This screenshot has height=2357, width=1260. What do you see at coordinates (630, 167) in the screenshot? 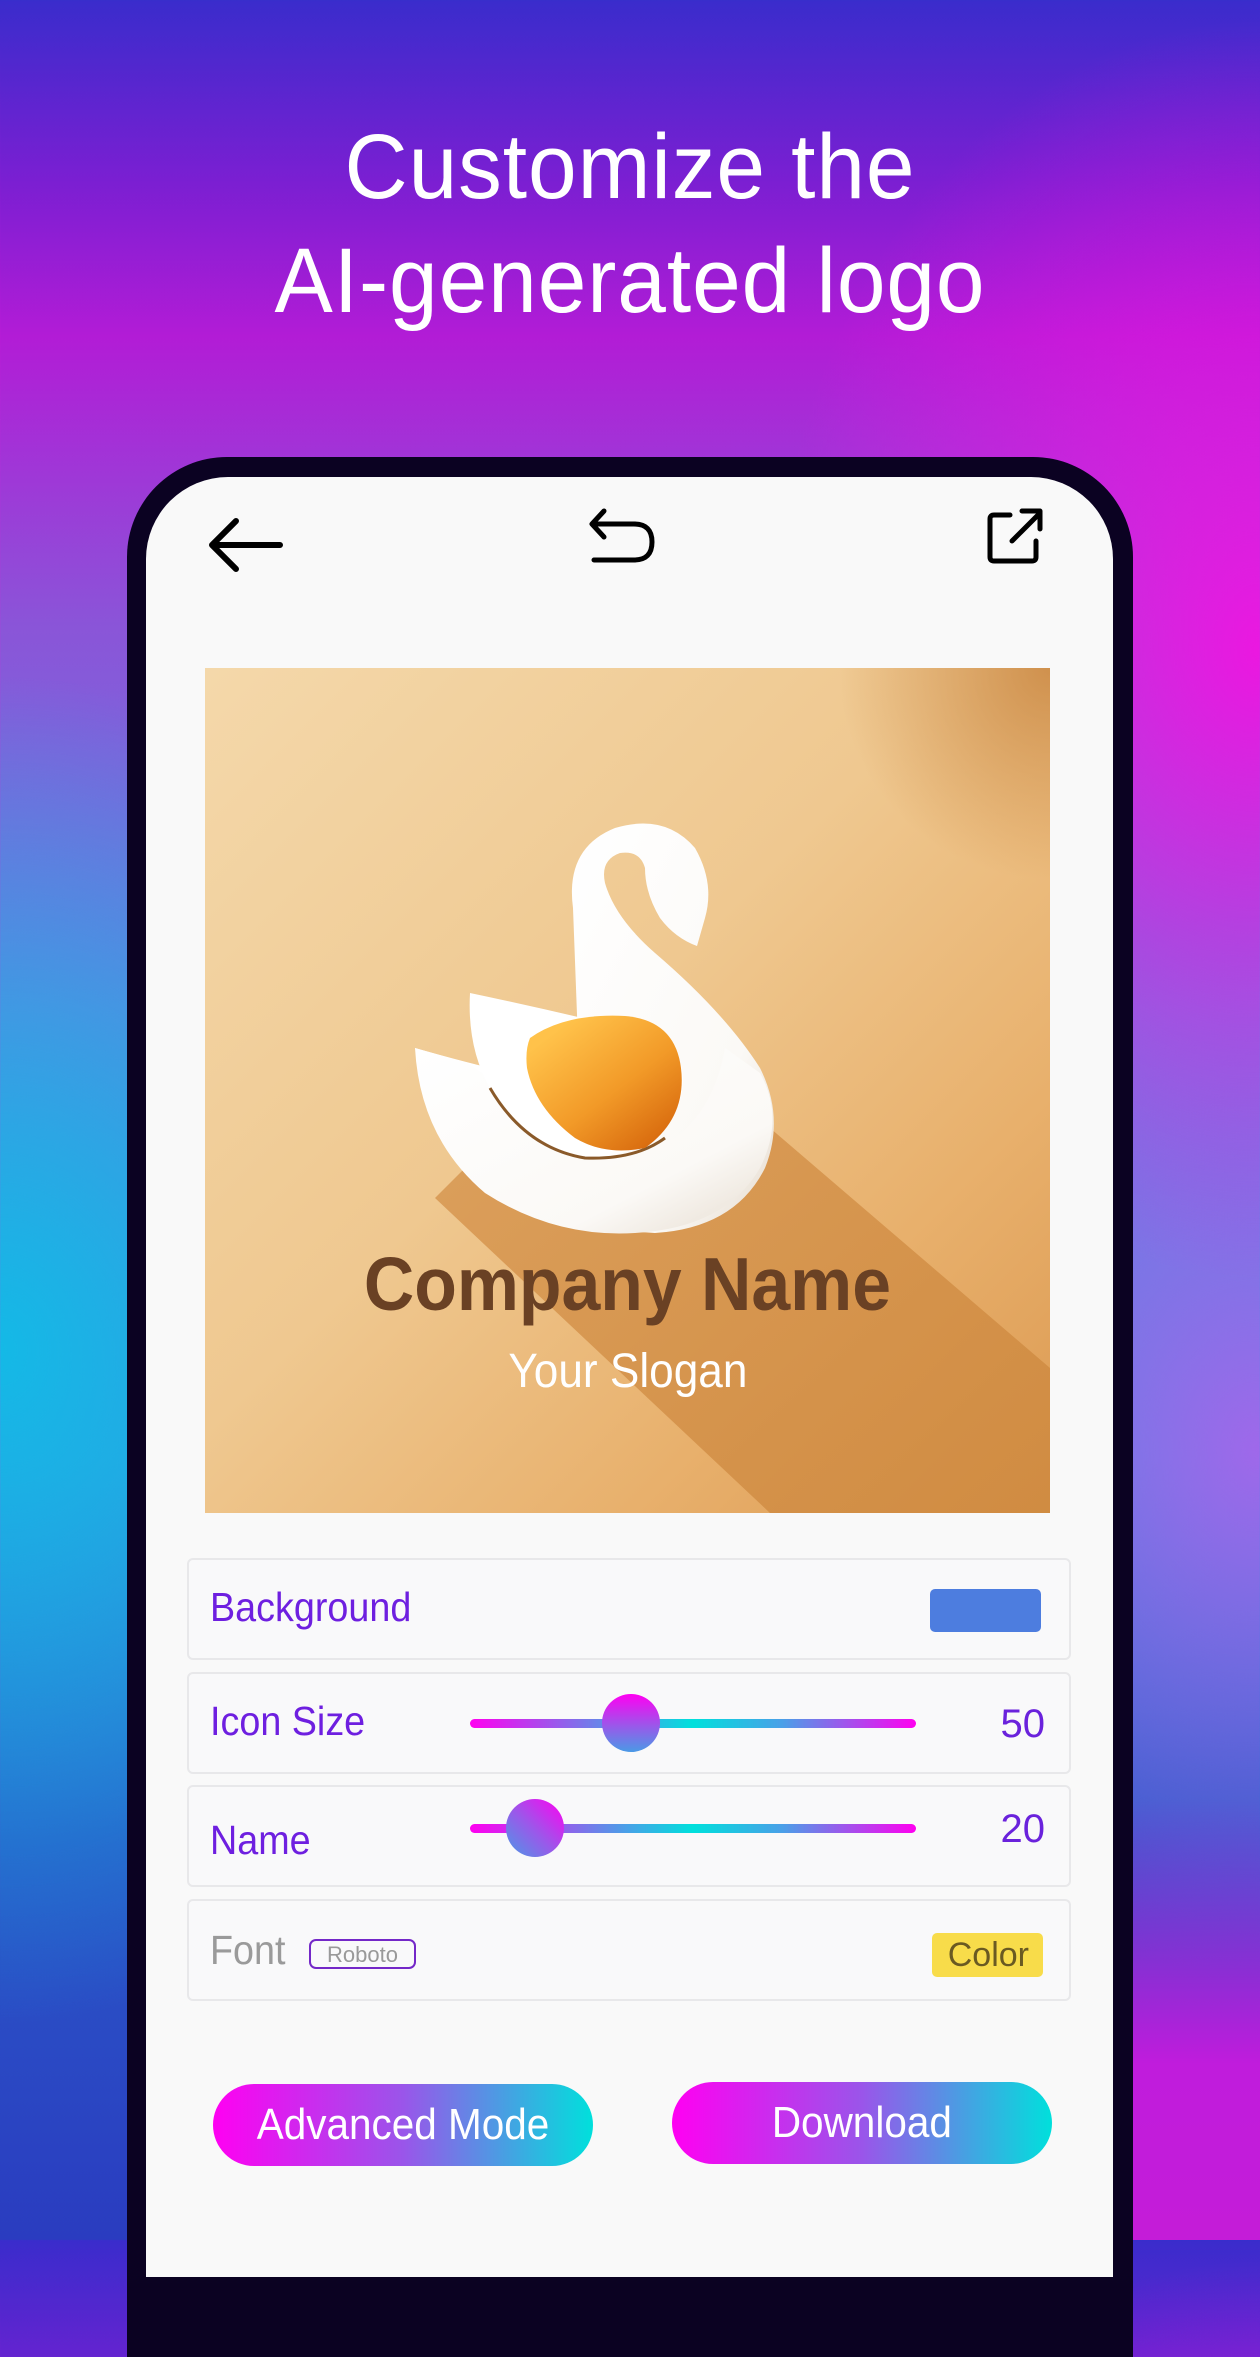
I see `headline-line-1: Customize the` at bounding box center [630, 167].